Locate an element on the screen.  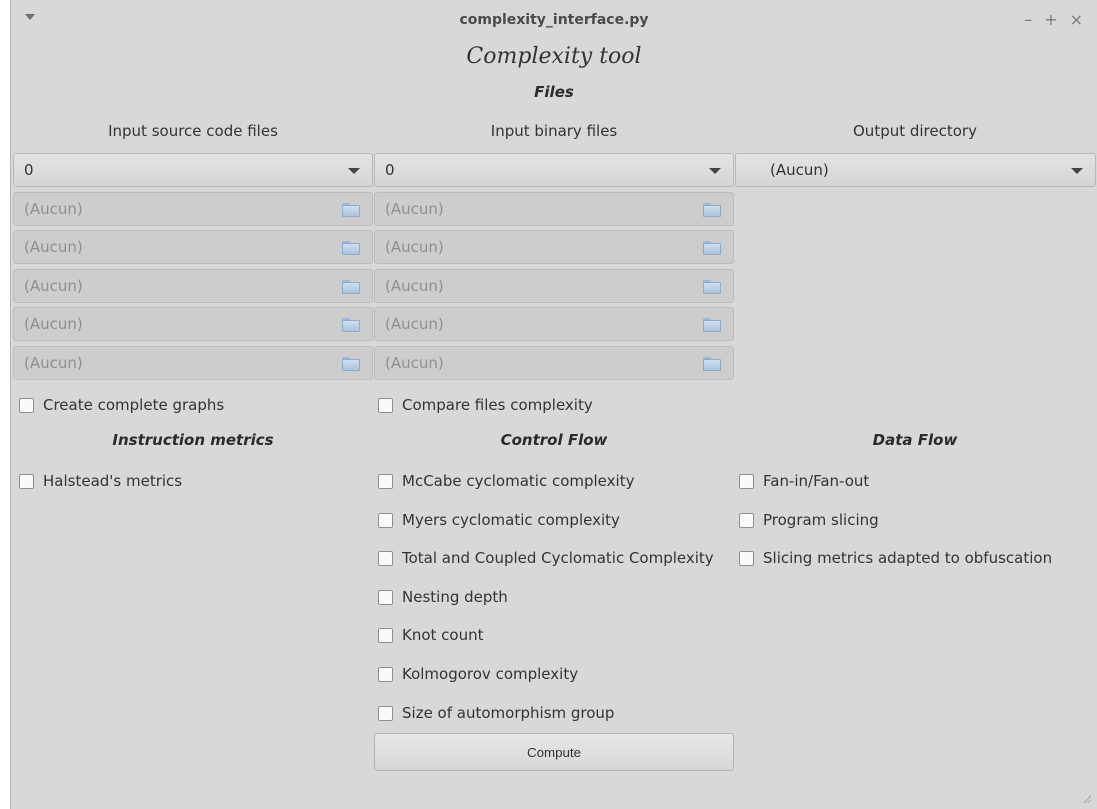
kolmogorov-checkbox: Kolmogorov complexity is located at coordinates (478, 674).